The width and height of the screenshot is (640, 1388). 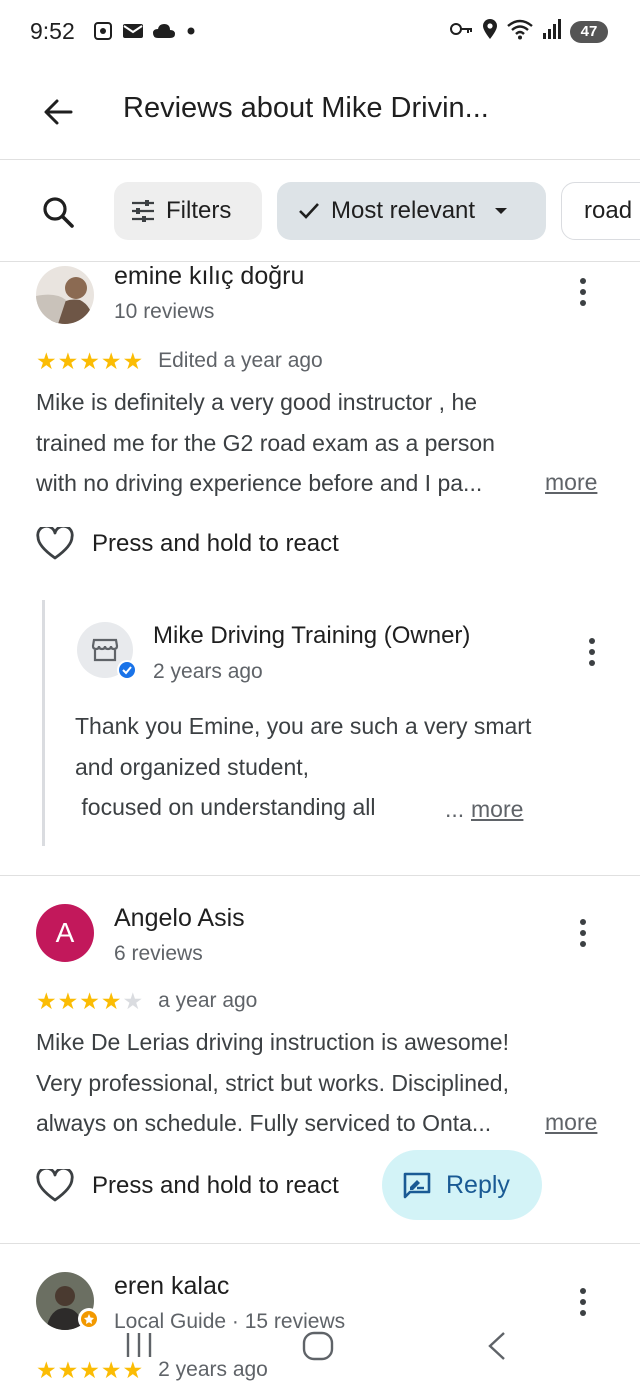 I want to click on search-icon, so click(x=58, y=212).